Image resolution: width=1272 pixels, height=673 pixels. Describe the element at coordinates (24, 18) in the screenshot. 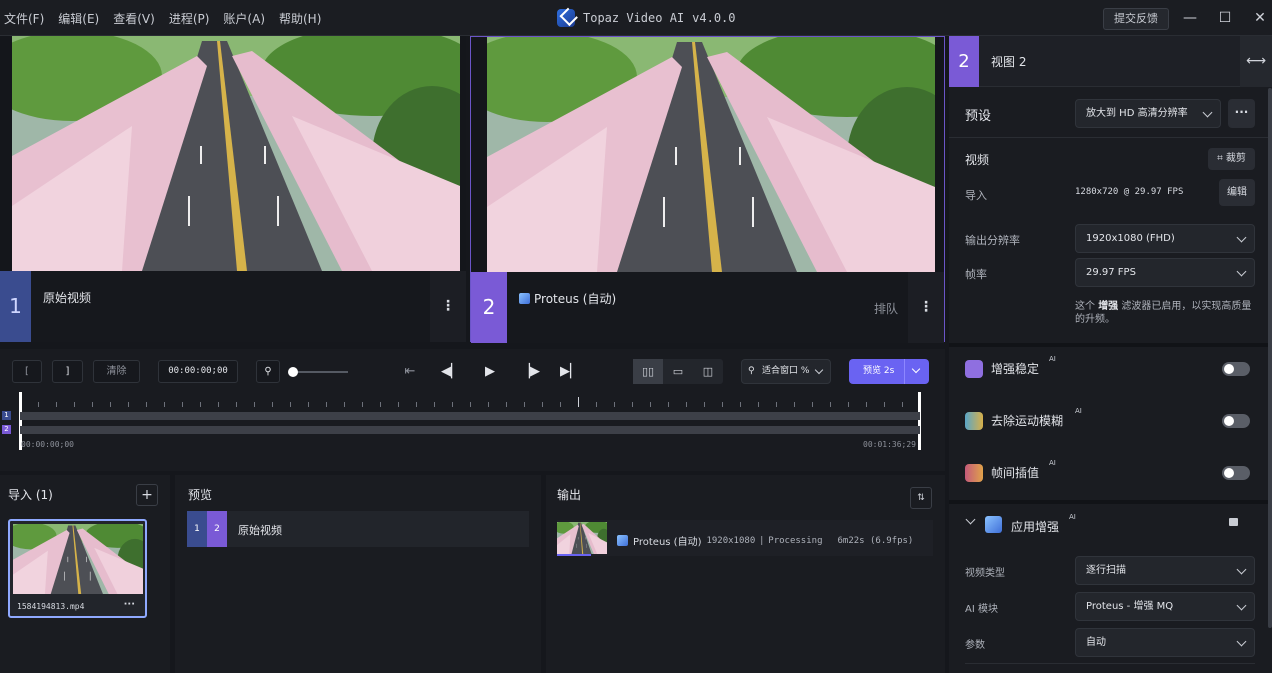

I see `menu-file: 文件(F)` at that location.